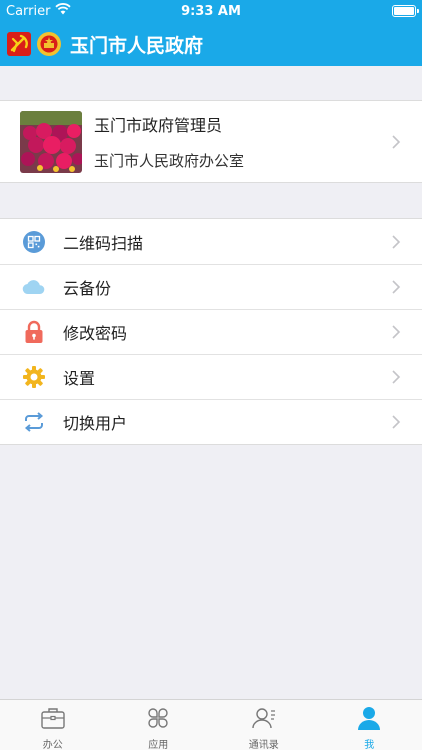 This screenshot has height=750, width=422. Describe the element at coordinates (369, 745) in the screenshot. I see `tab-label: 我` at that location.